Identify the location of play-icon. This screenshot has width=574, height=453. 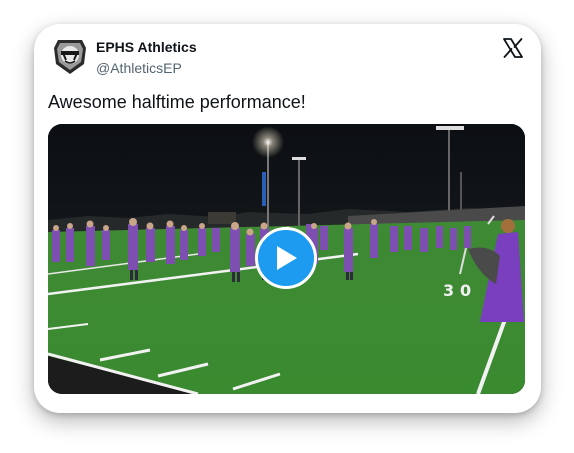
(287, 258).